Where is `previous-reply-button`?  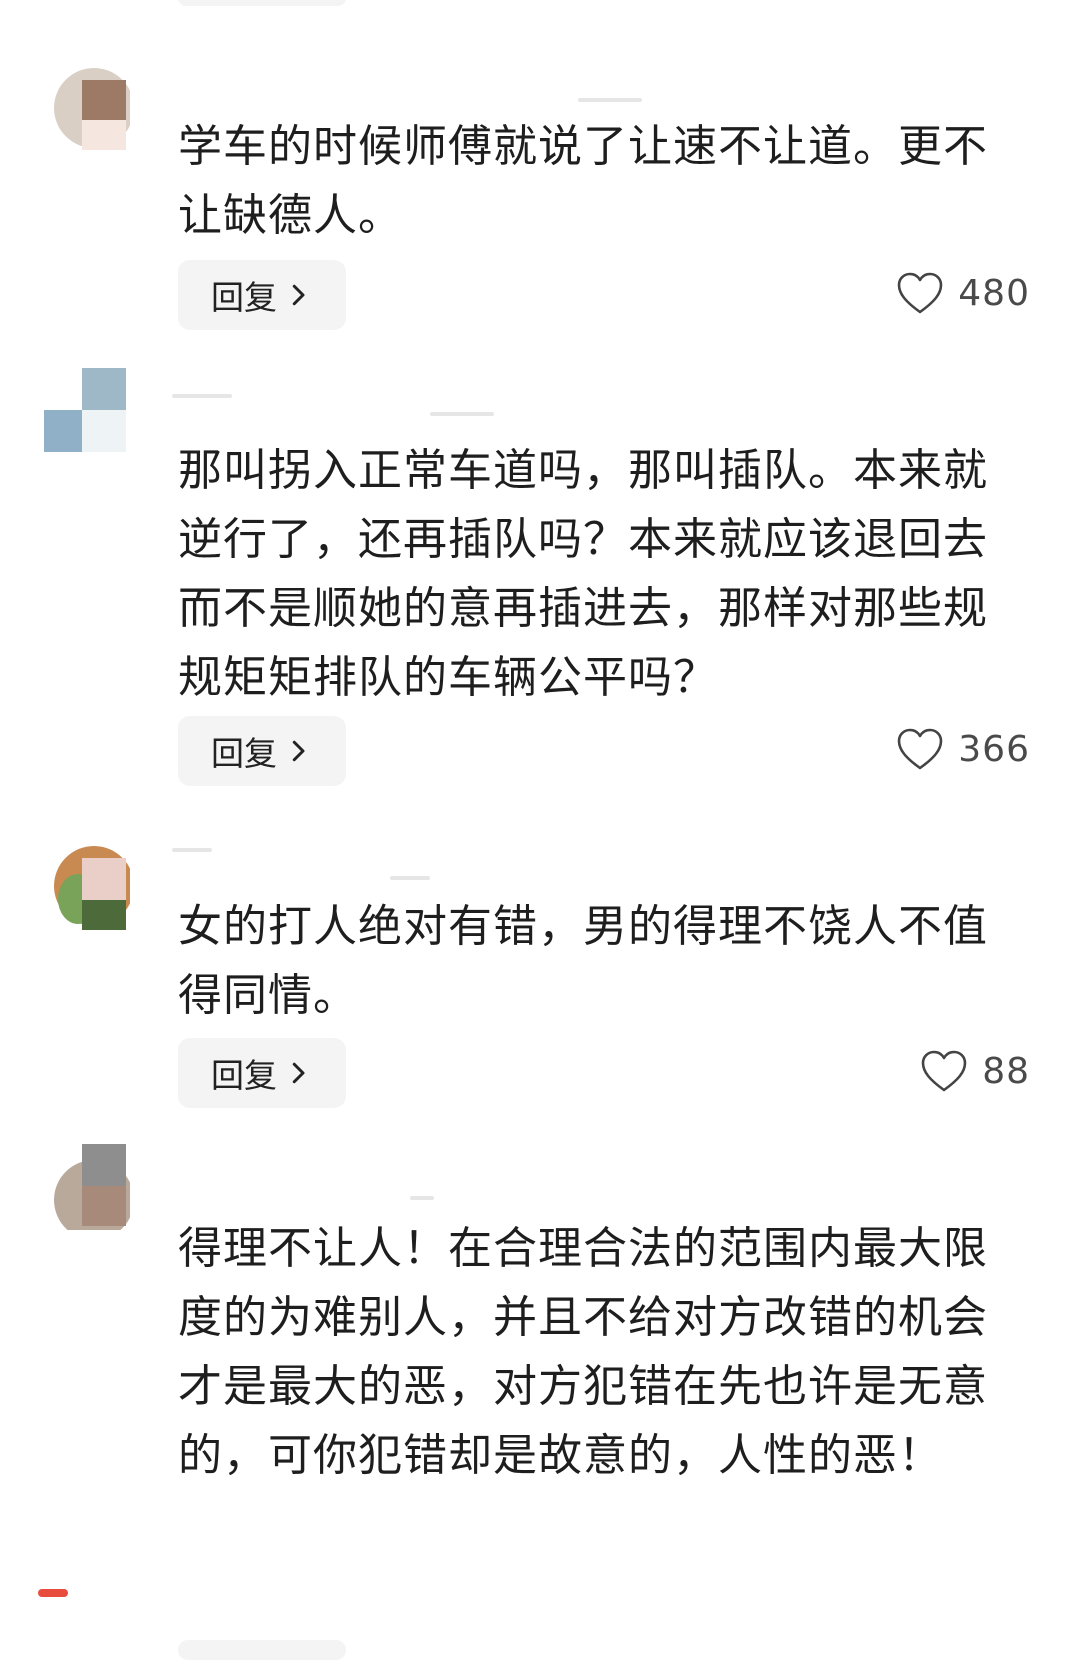
previous-reply-button is located at coordinates (262, 3).